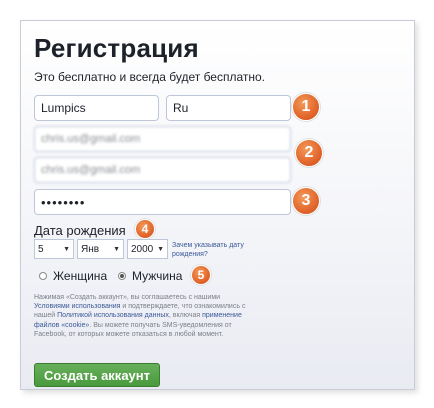 The width and height of the screenshot is (434, 408). I want to click on dob-label: Дата рождения, so click(80, 230).